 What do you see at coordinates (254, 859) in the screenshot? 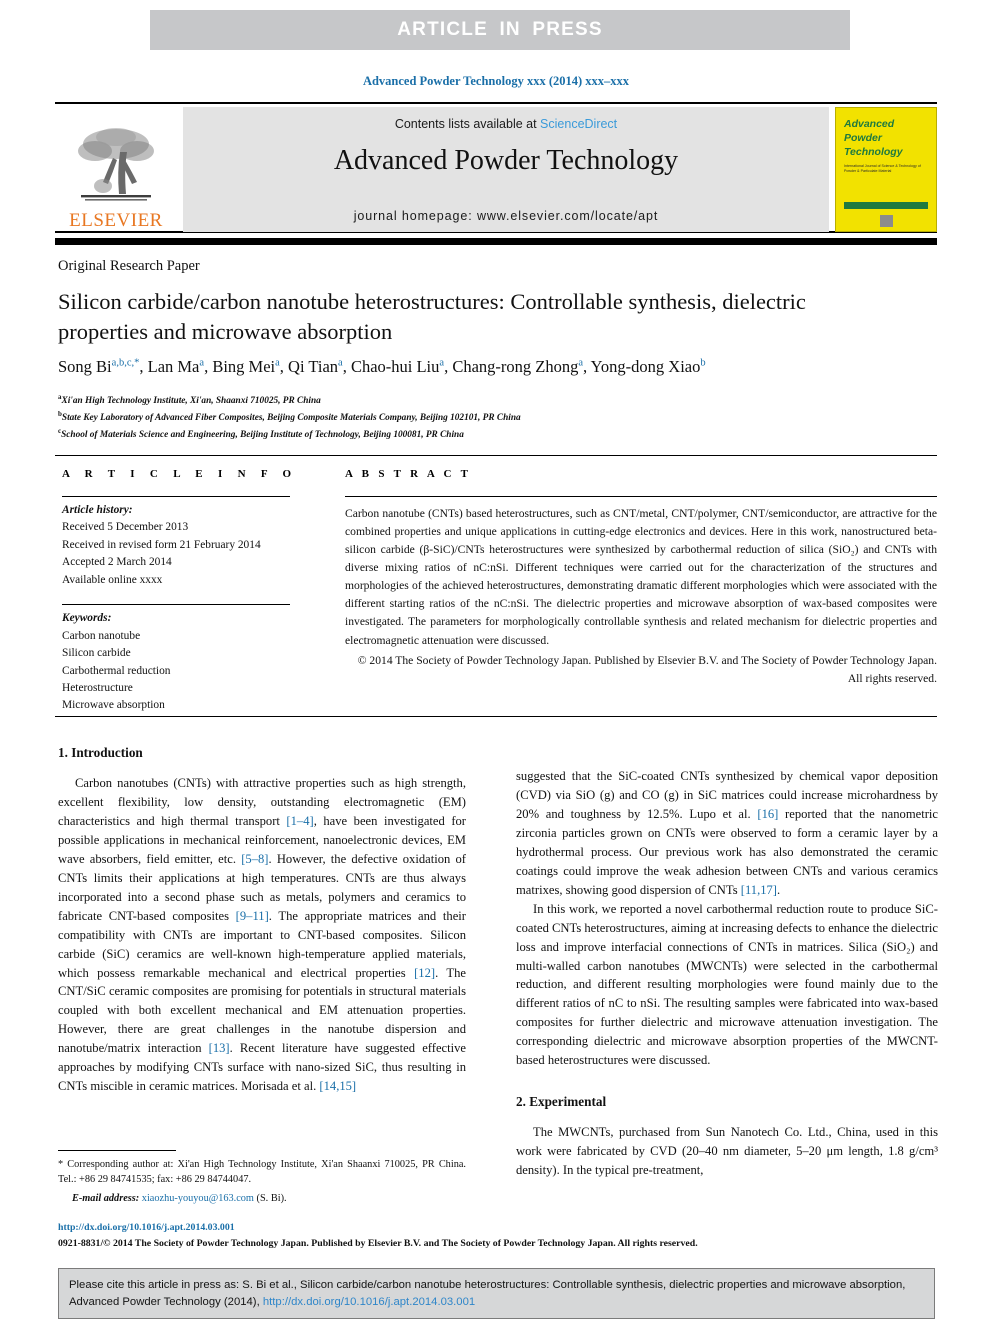
I see `citation-reference-link: [5–8]` at bounding box center [254, 859].